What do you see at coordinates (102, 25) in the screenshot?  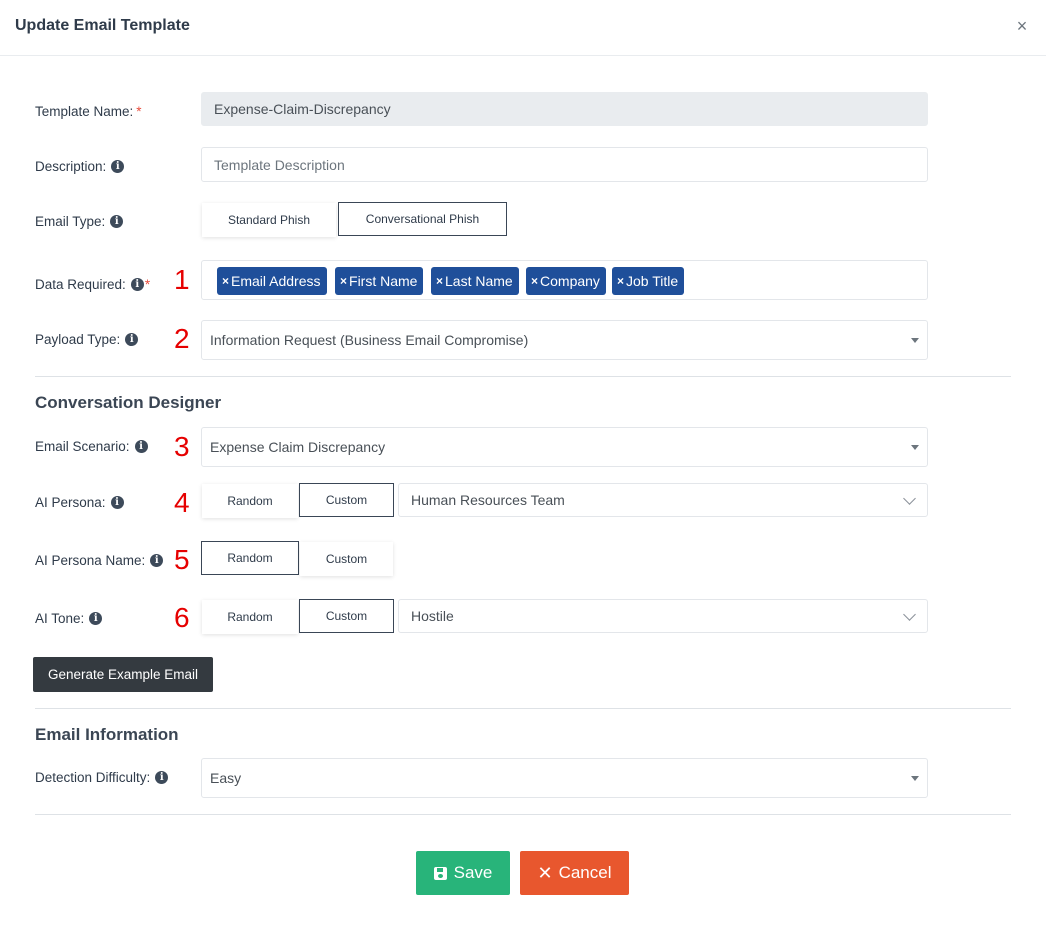 I see `modal-title: Update Email Template` at bounding box center [102, 25].